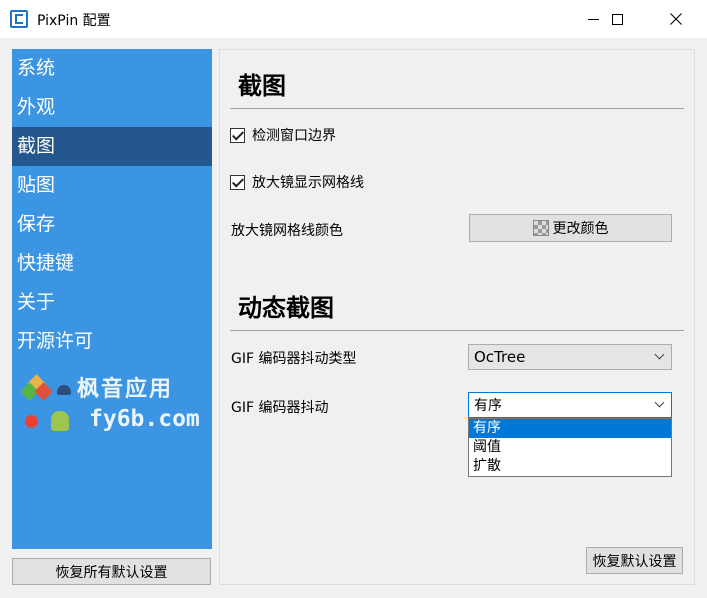 Image resolution: width=707 pixels, height=598 pixels. Describe the element at coordinates (488, 406) in the screenshot. I see `dither-value: 有序` at that location.